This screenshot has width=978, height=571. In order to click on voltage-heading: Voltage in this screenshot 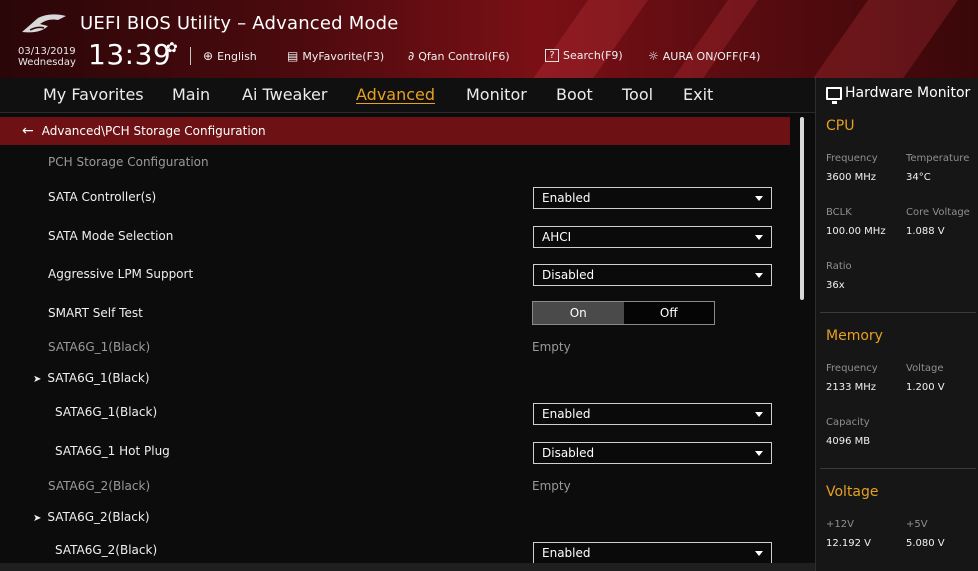, I will do `click(852, 492)`.